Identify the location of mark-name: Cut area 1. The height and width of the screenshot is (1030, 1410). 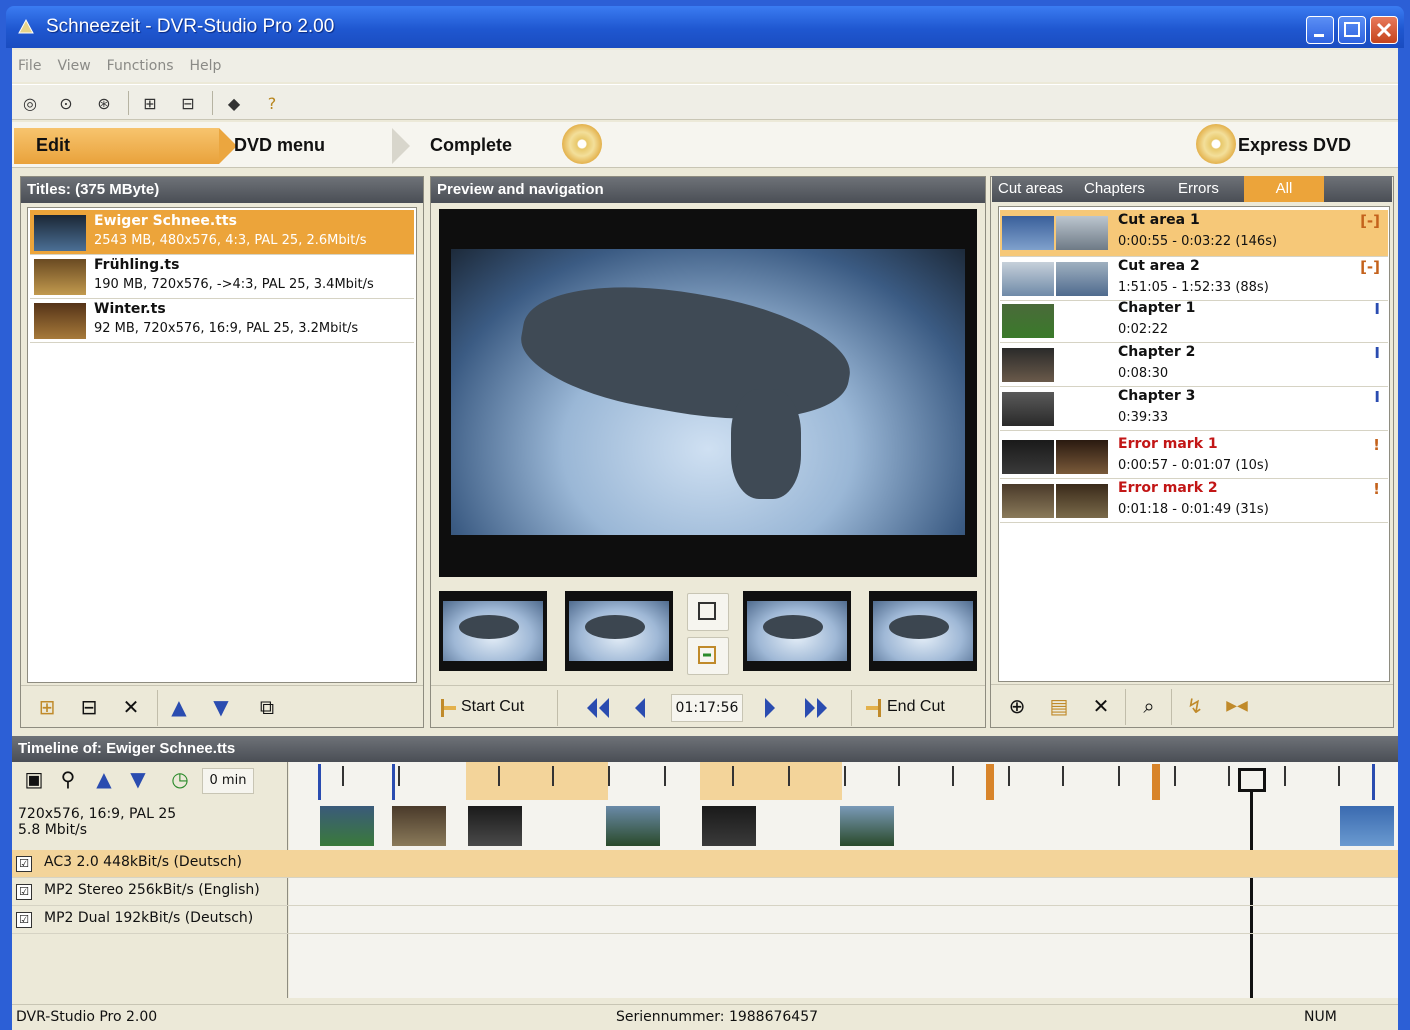
(1159, 220).